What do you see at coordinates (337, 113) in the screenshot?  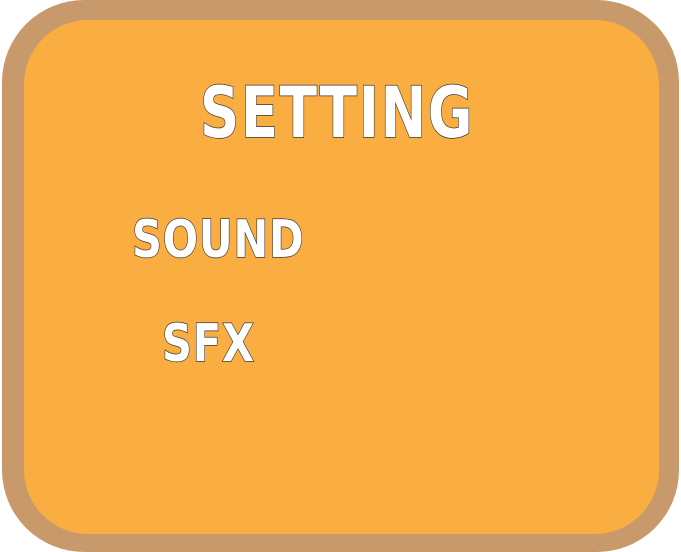 I see `settings-title: SETTING` at bounding box center [337, 113].